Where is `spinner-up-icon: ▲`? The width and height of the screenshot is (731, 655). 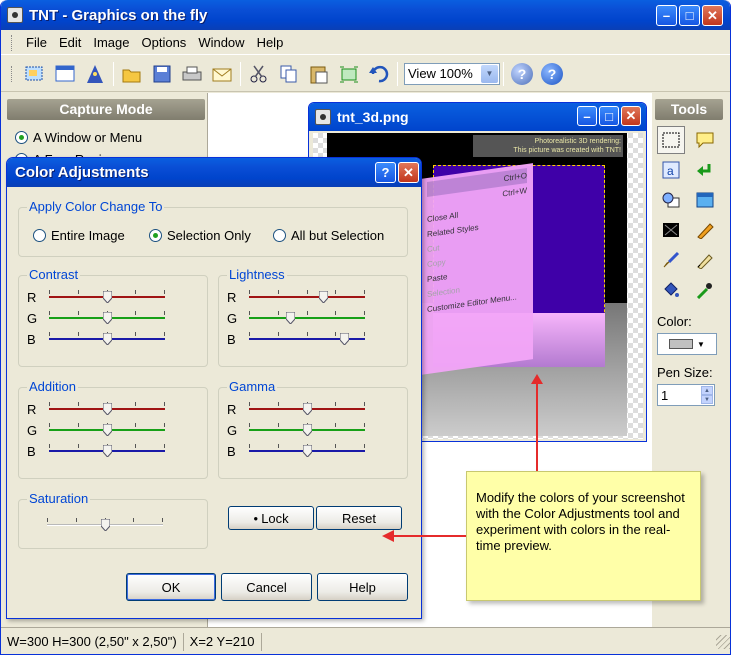
spinner-up-icon: ▲ is located at coordinates (707, 390).